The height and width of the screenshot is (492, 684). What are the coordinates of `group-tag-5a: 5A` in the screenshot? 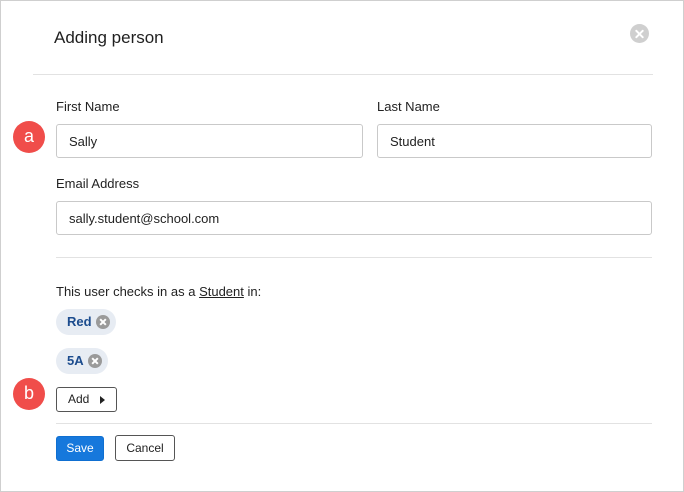 It's located at (82, 361).